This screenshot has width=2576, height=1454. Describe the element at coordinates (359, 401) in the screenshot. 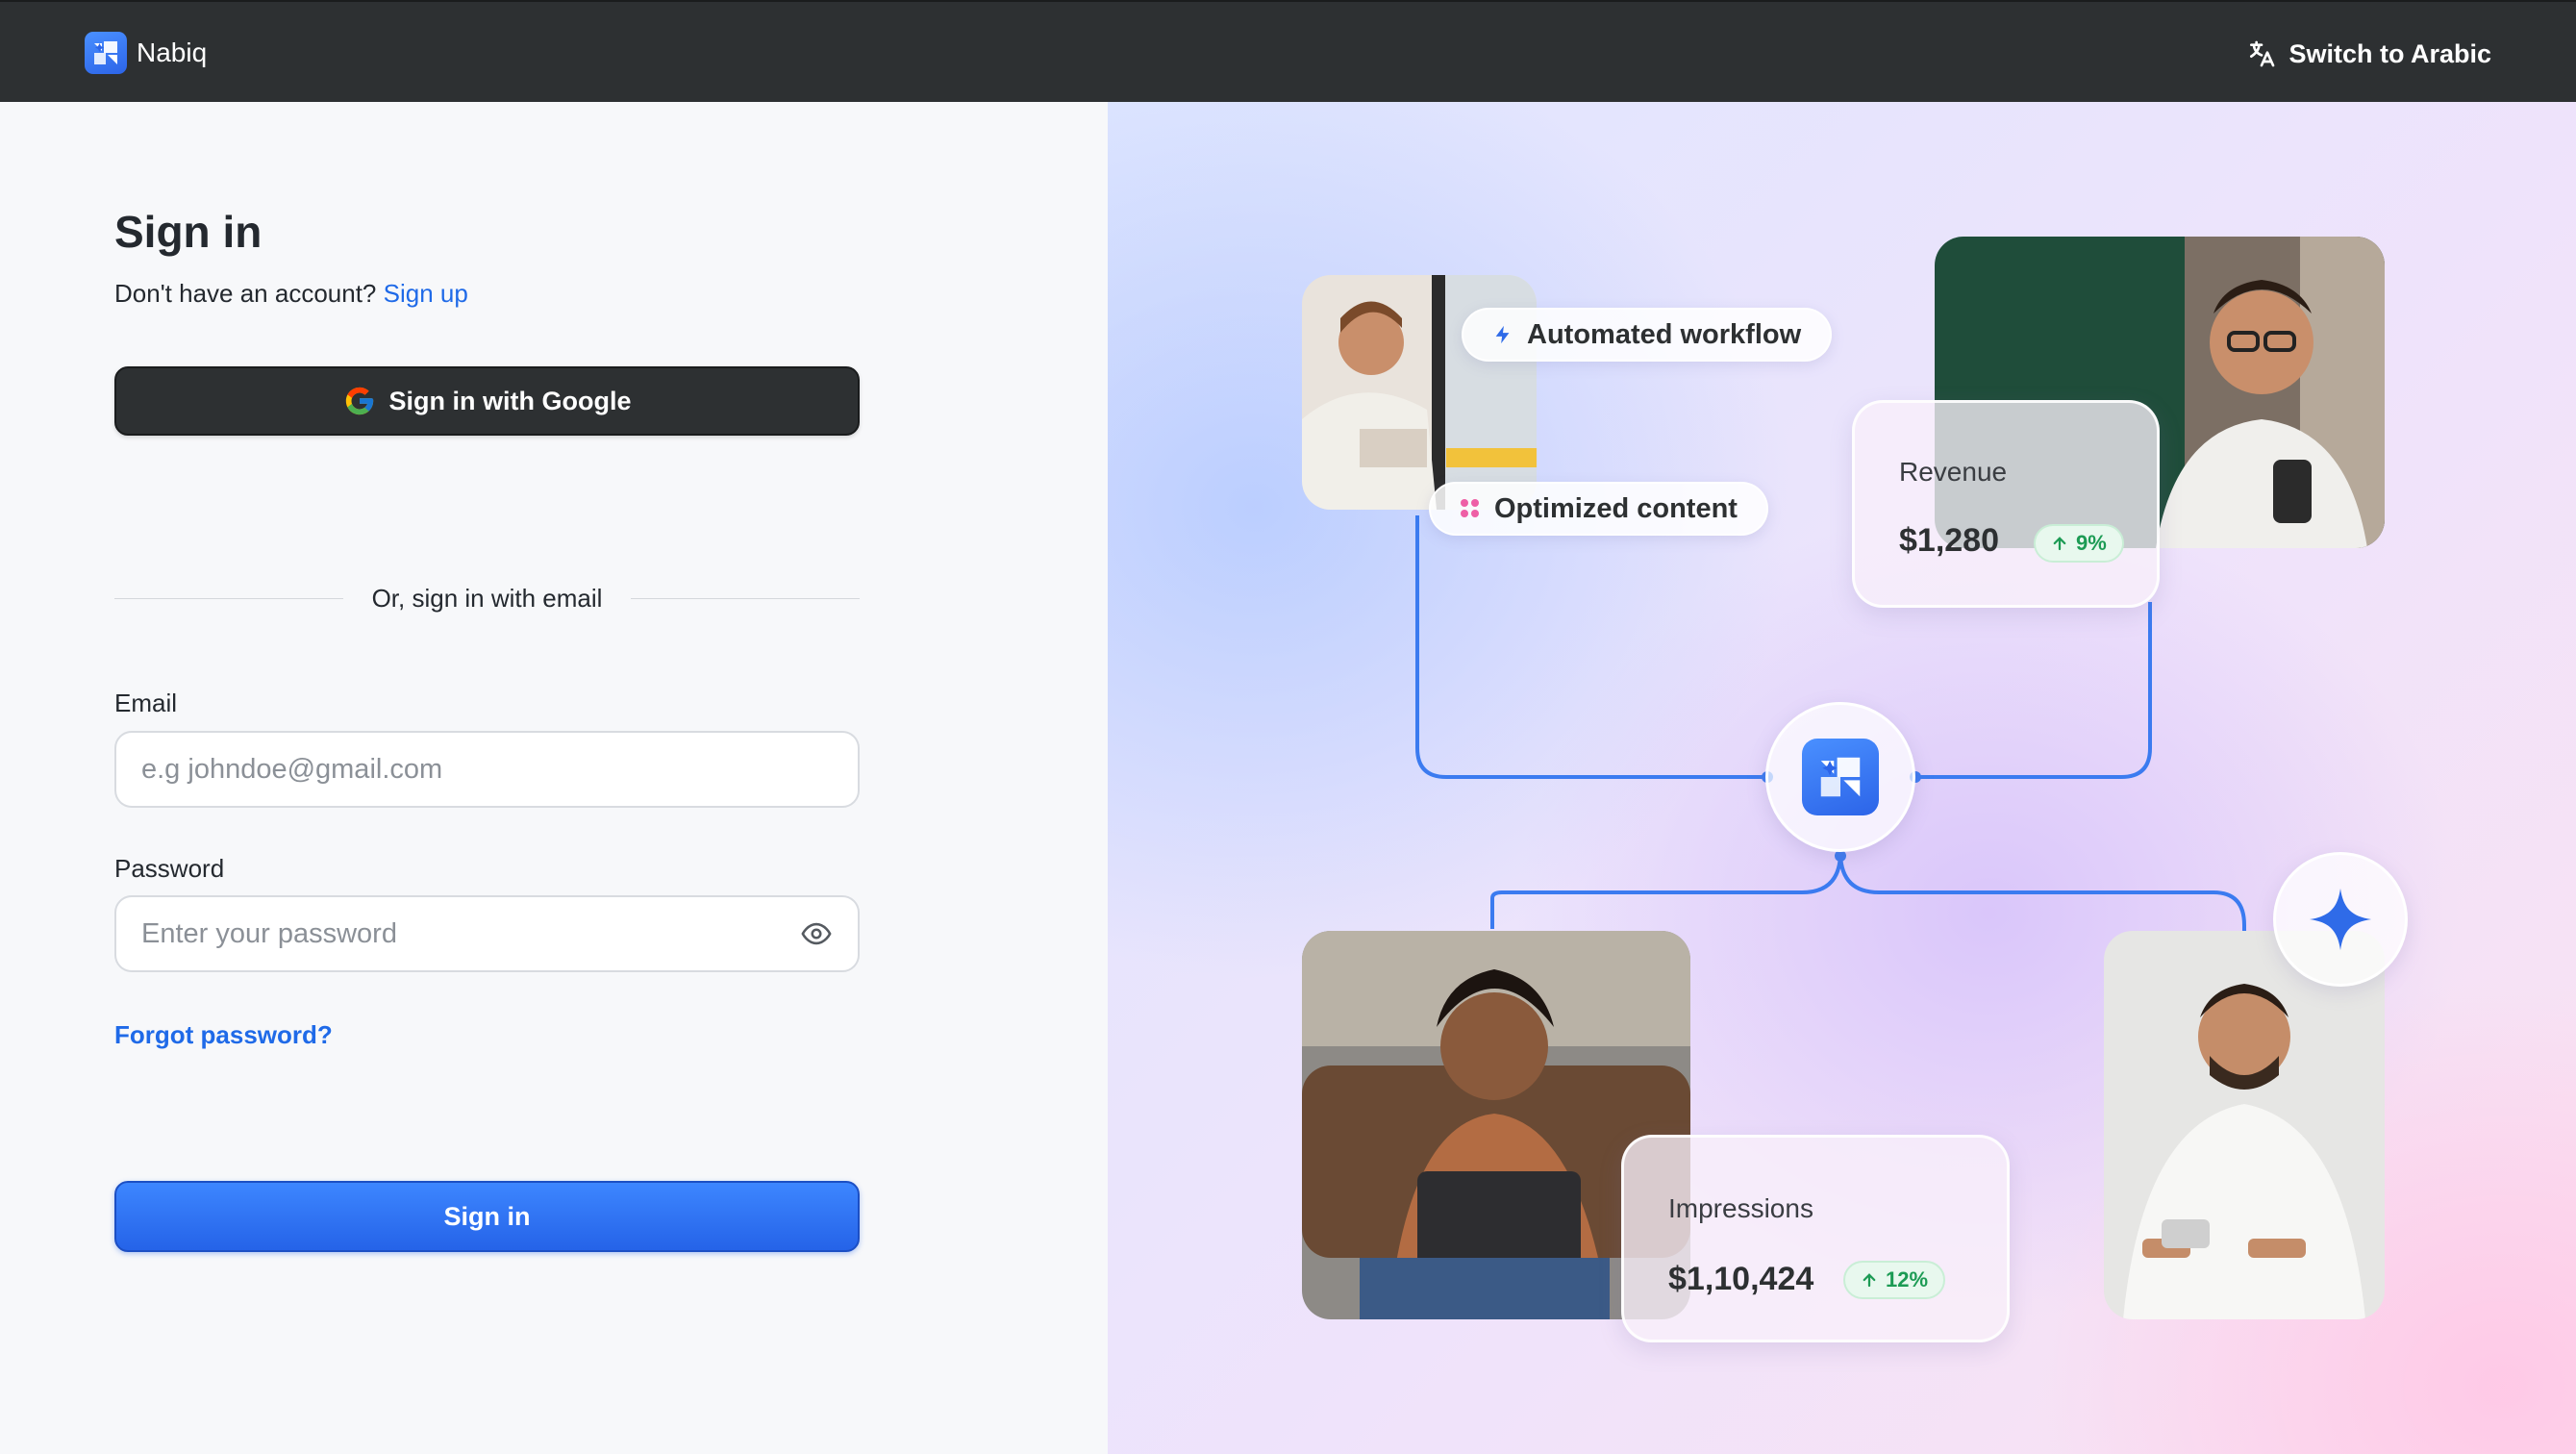

I see `google-g-icon` at that location.